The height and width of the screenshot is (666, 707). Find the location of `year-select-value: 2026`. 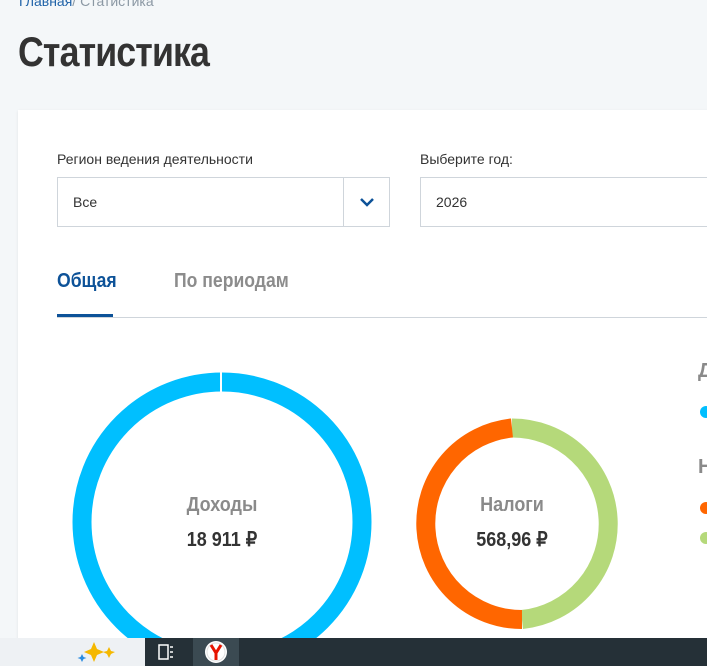

year-select-value: 2026 is located at coordinates (452, 202).